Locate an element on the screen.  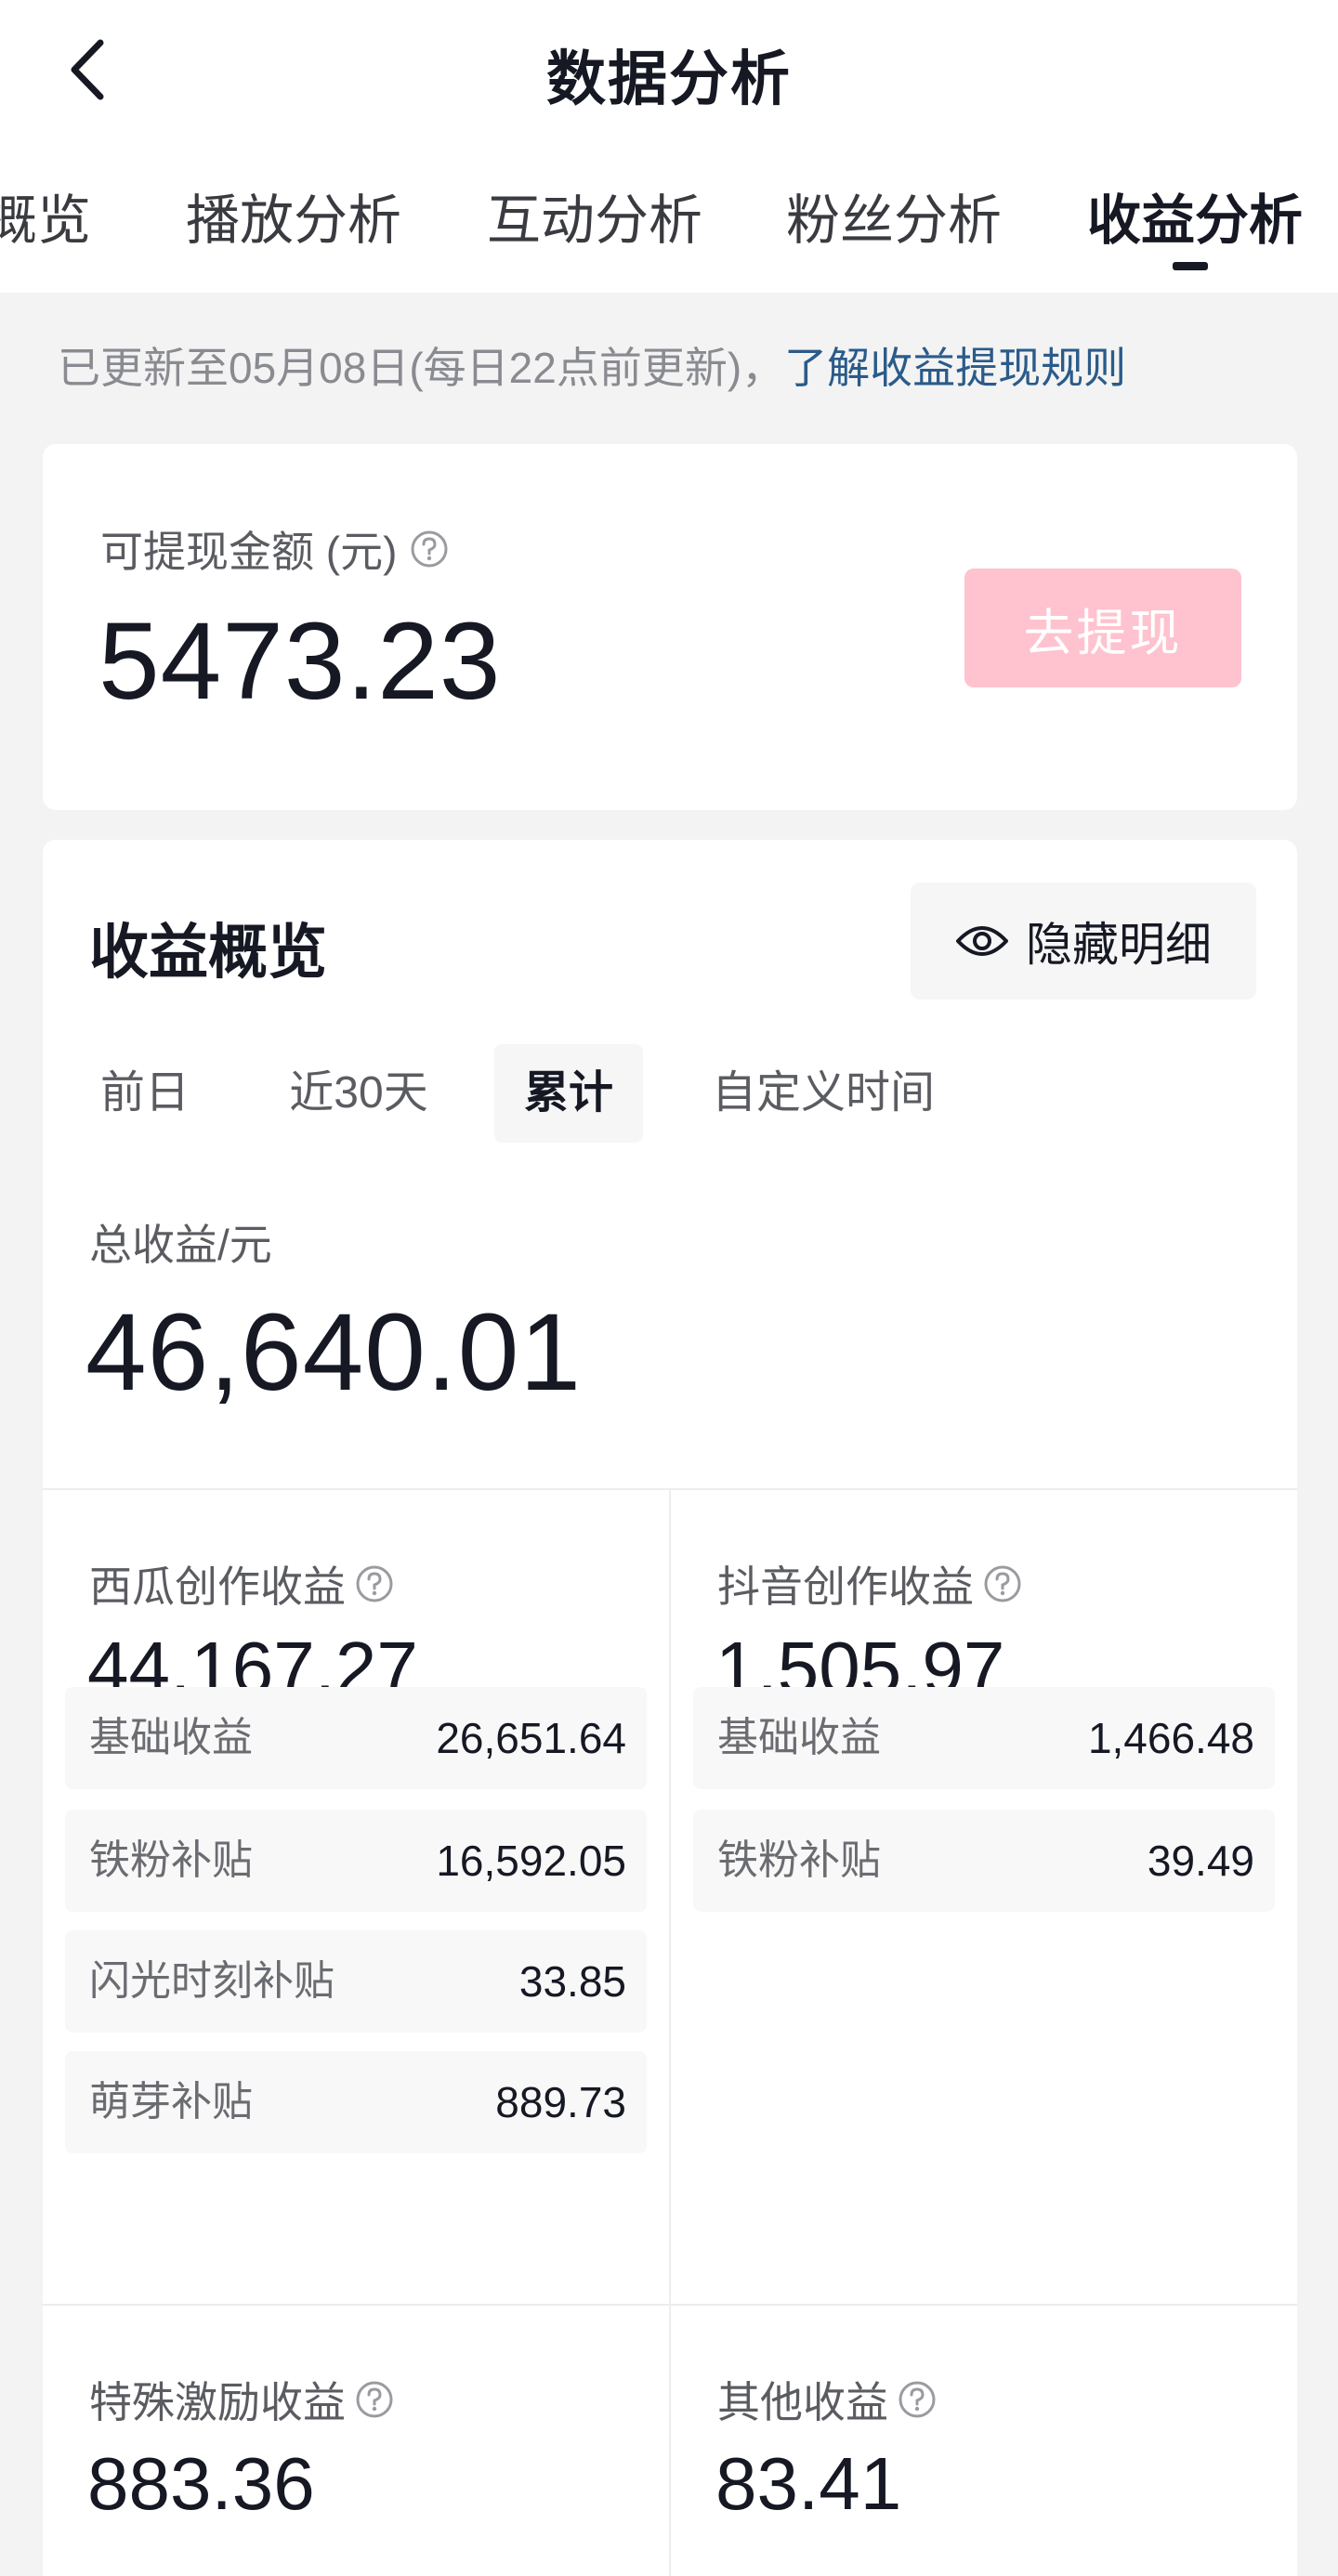
eye-icon is located at coordinates (982, 941).